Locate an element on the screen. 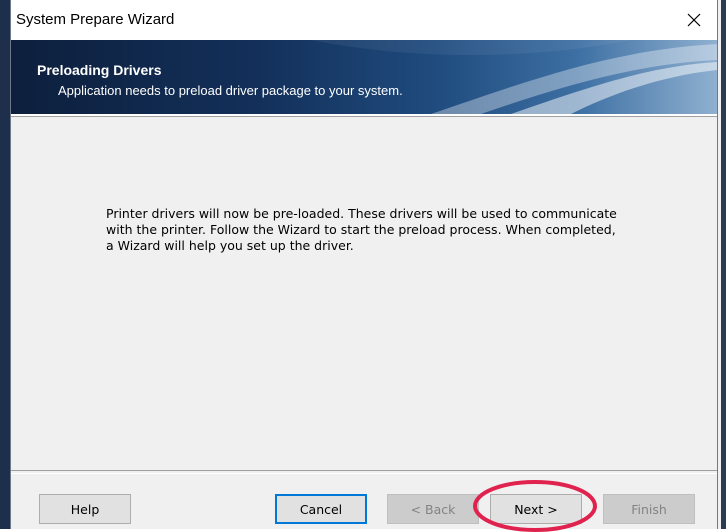 This screenshot has height=532, width=726. close-button is located at coordinates (694, 20).